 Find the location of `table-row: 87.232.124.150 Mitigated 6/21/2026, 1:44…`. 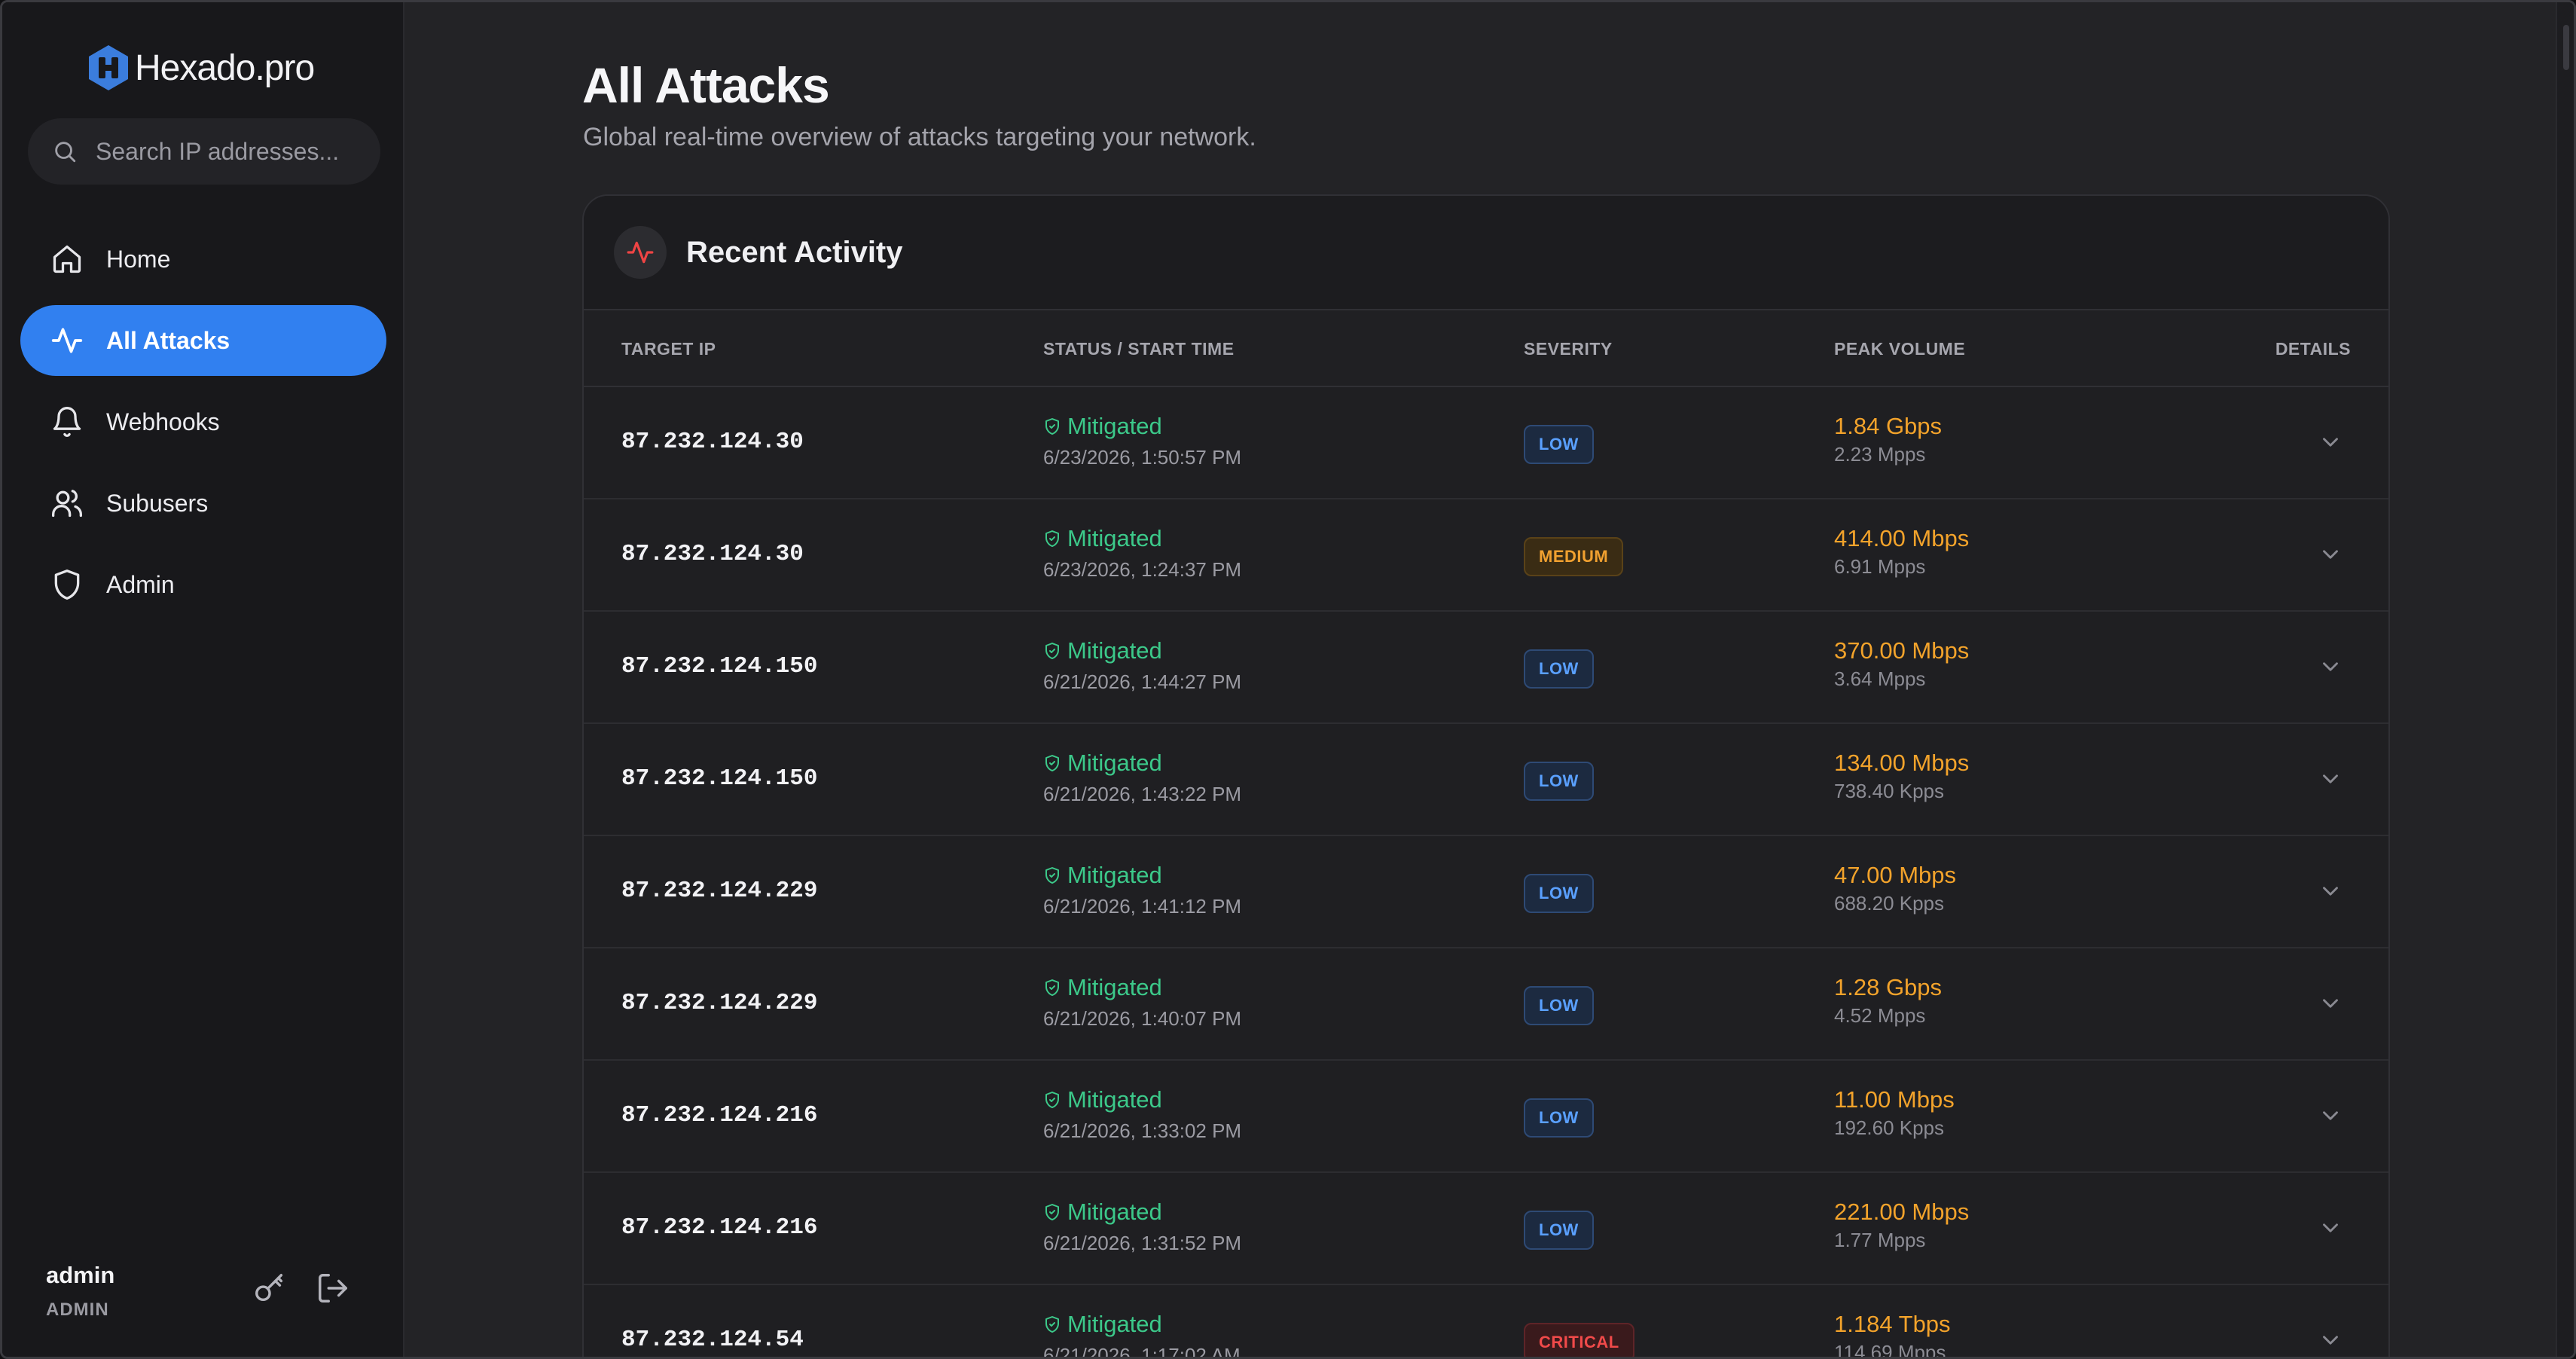

table-row: 87.232.124.150 Mitigated 6/21/2026, 1:44… is located at coordinates (1486, 668).